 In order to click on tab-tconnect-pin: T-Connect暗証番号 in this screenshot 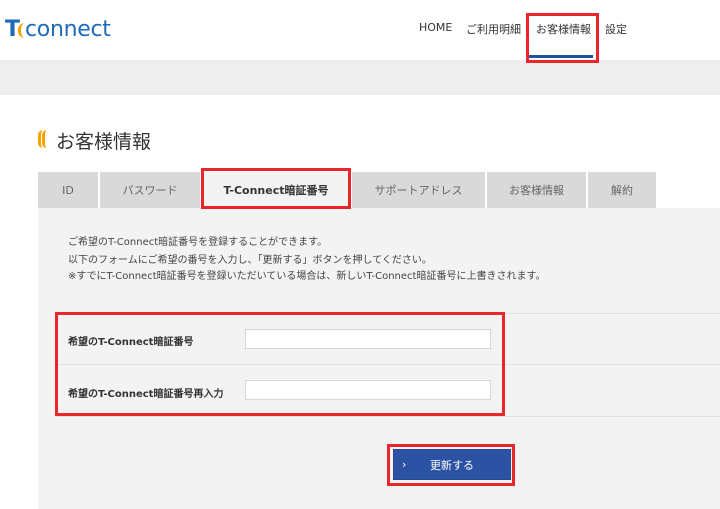, I will do `click(276, 190)`.